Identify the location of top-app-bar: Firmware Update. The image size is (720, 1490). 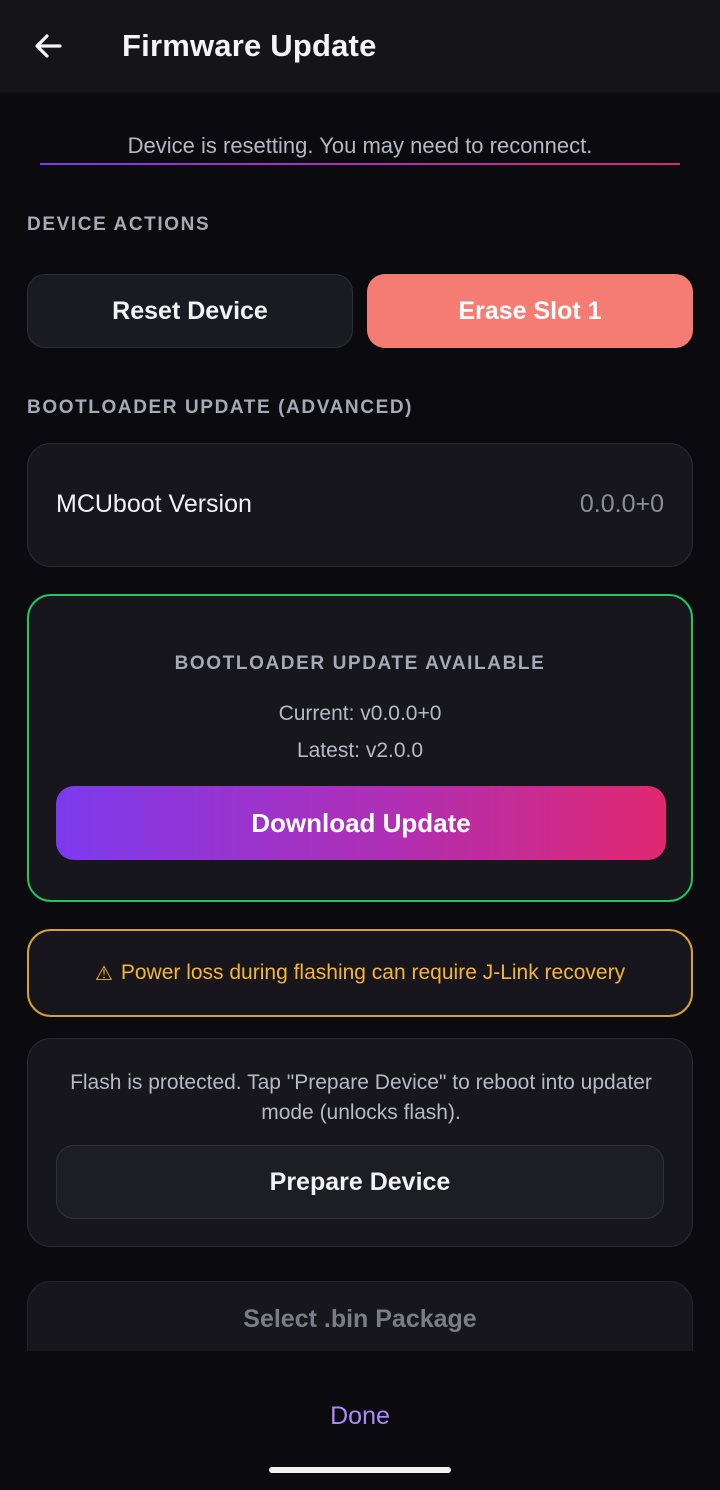
(360, 46).